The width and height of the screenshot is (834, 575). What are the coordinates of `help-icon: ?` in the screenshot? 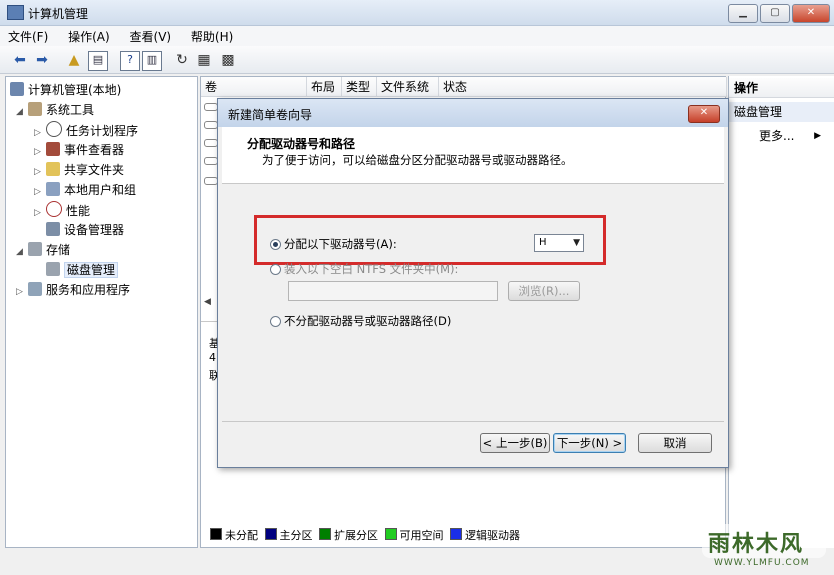 It's located at (130, 61).